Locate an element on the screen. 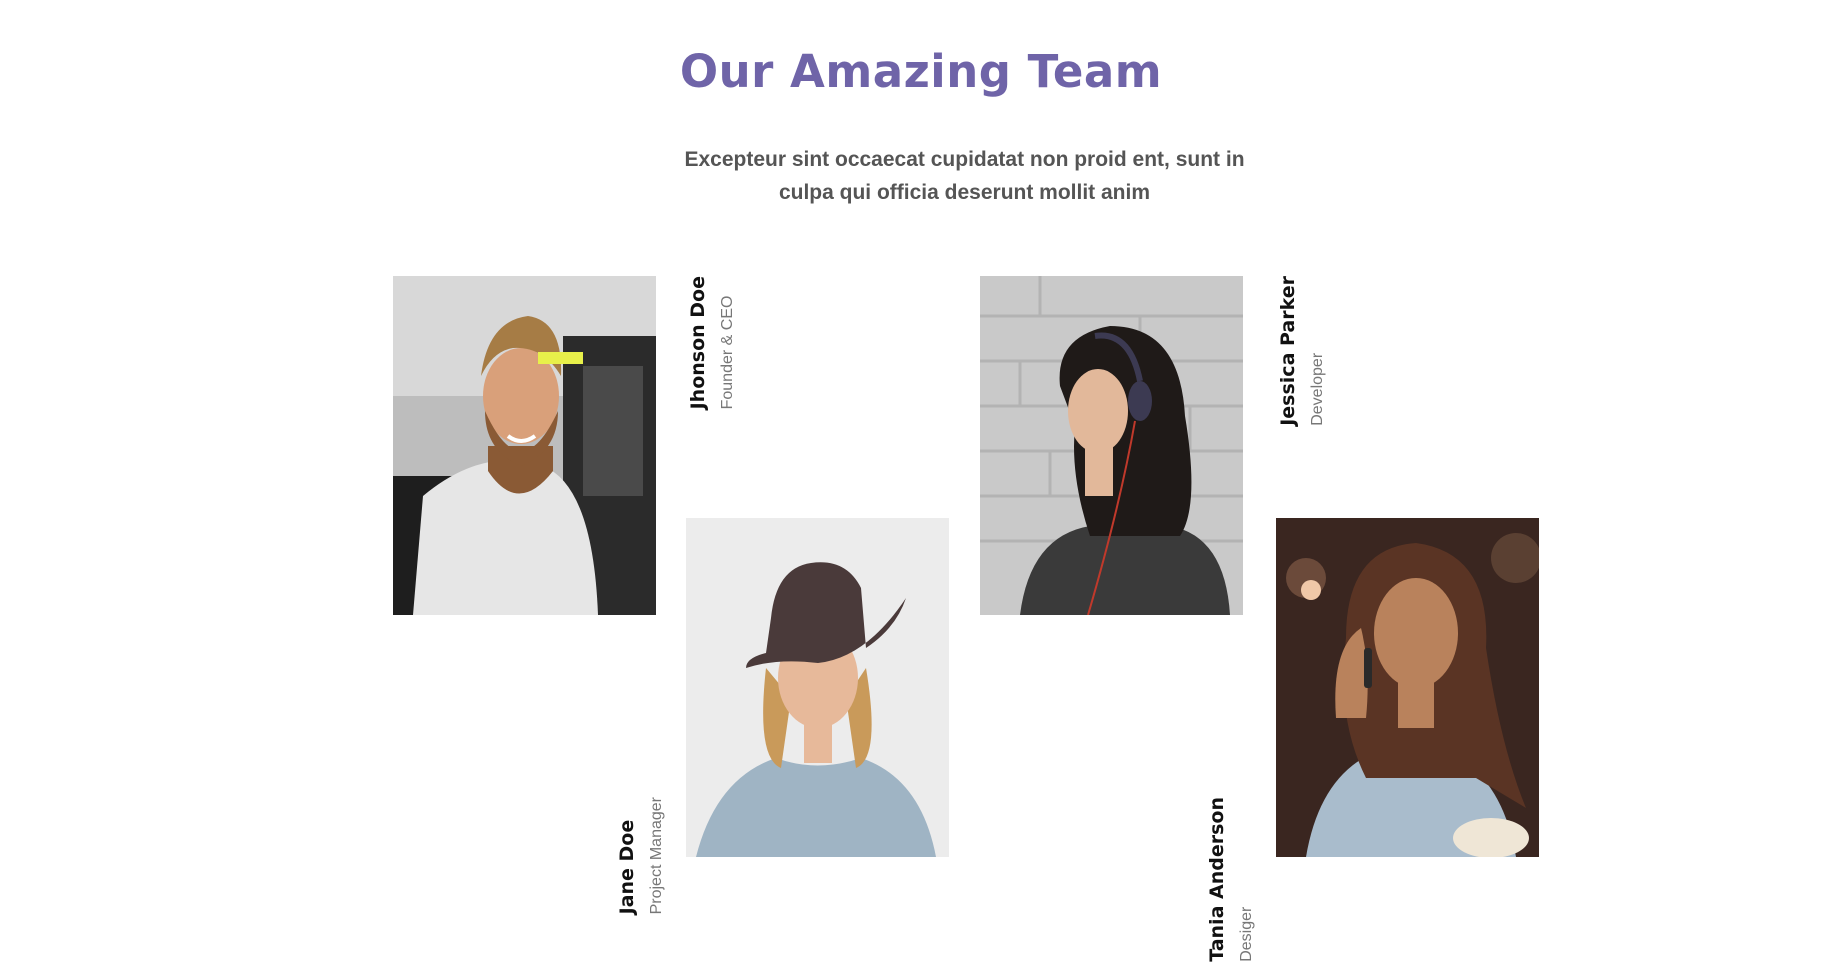 This screenshot has width=1842, height=962. team-member-photo-tania is located at coordinates (1407, 687).